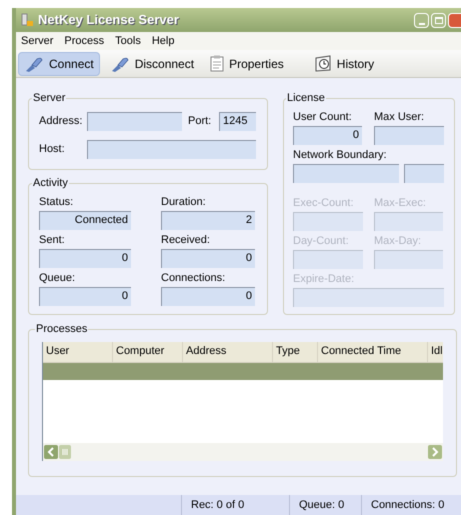 This screenshot has height=515, width=461. I want to click on toolbar-button: History, so click(344, 64).